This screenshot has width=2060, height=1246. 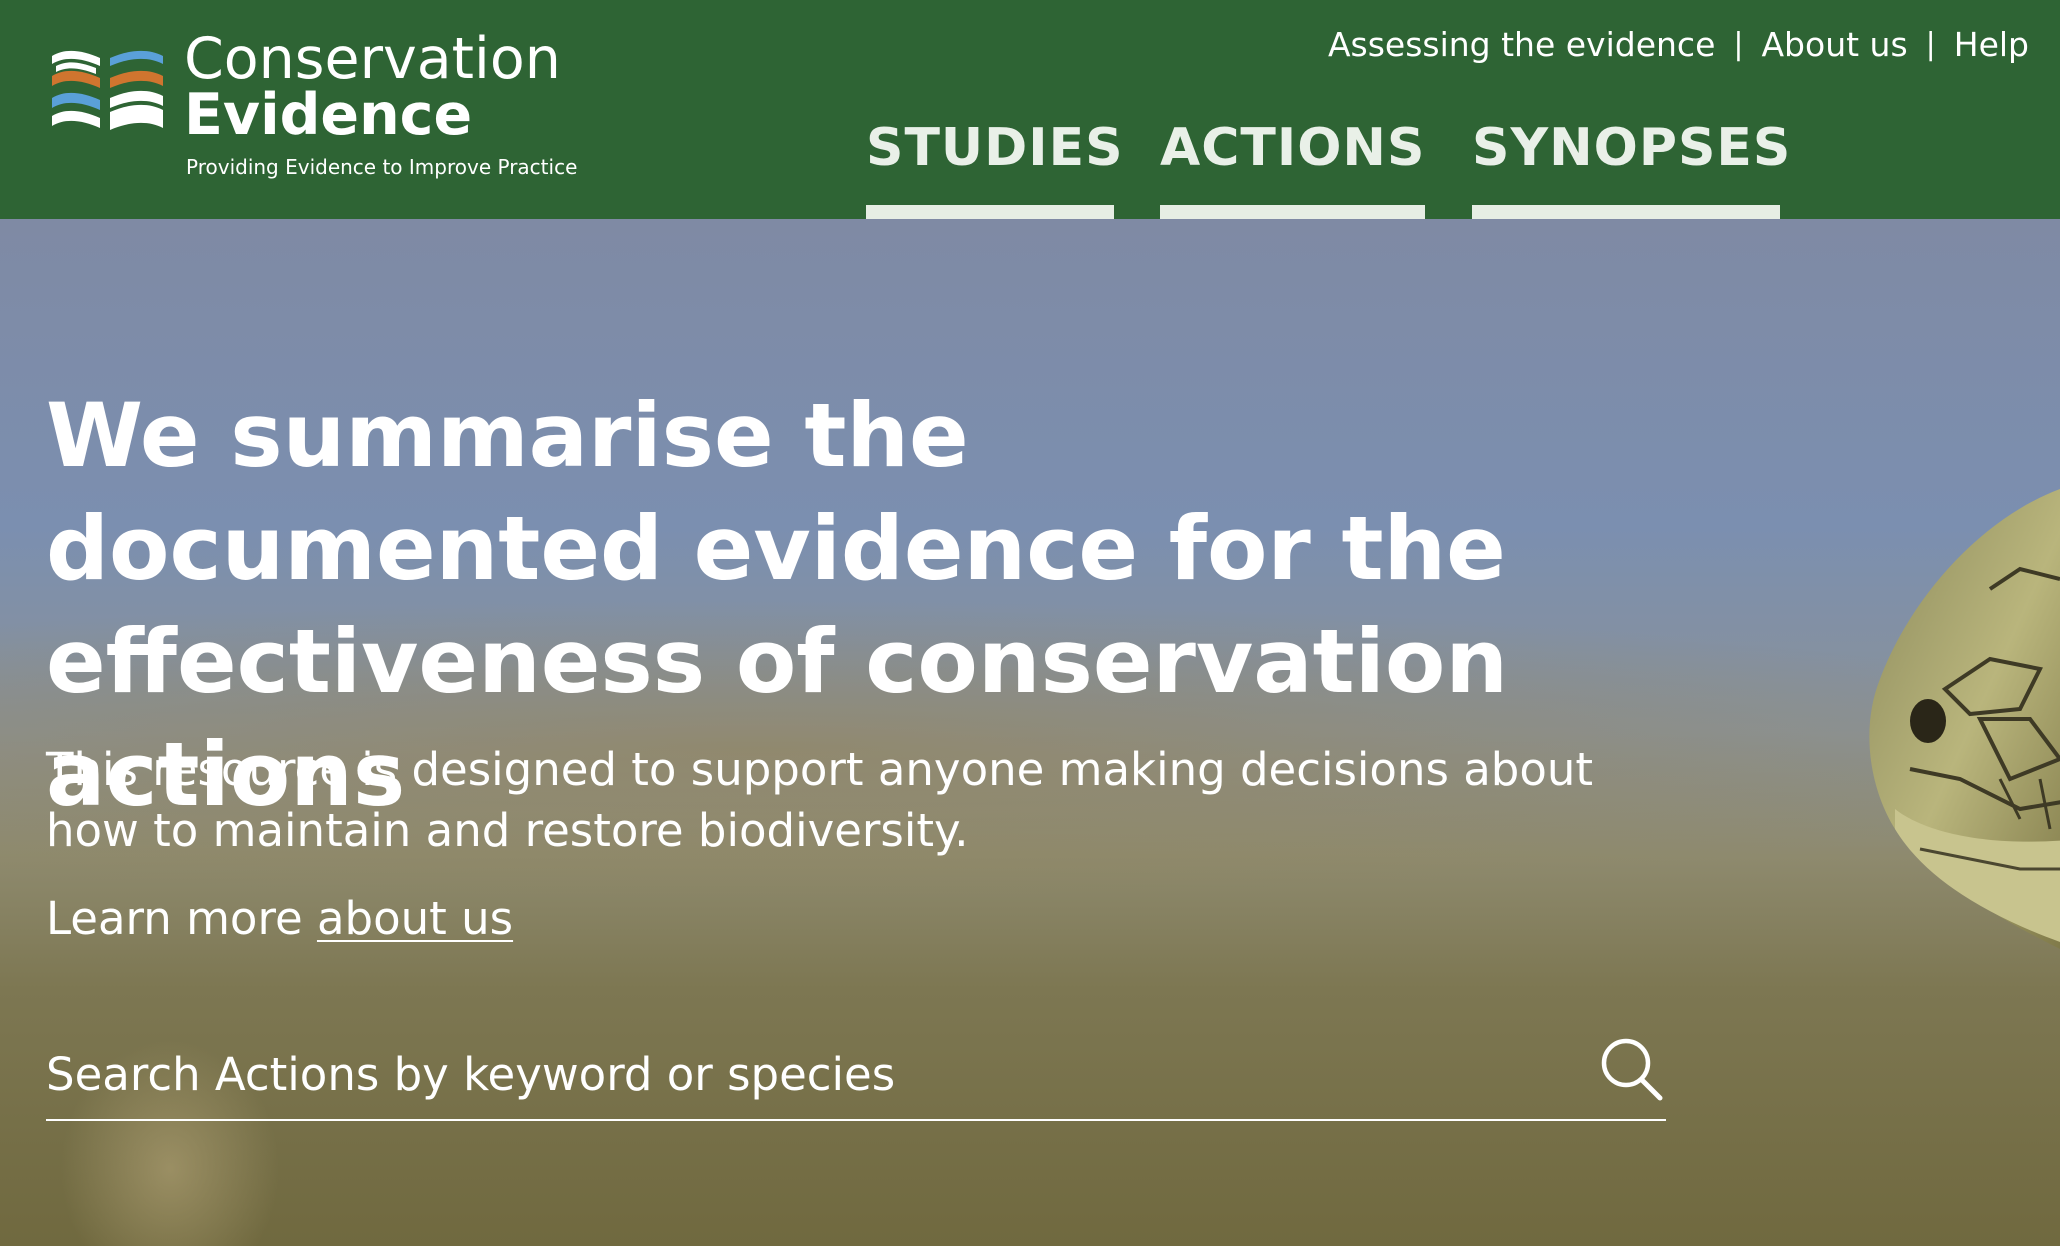 What do you see at coordinates (1964, 719) in the screenshot?
I see `snake-head-image` at bounding box center [1964, 719].